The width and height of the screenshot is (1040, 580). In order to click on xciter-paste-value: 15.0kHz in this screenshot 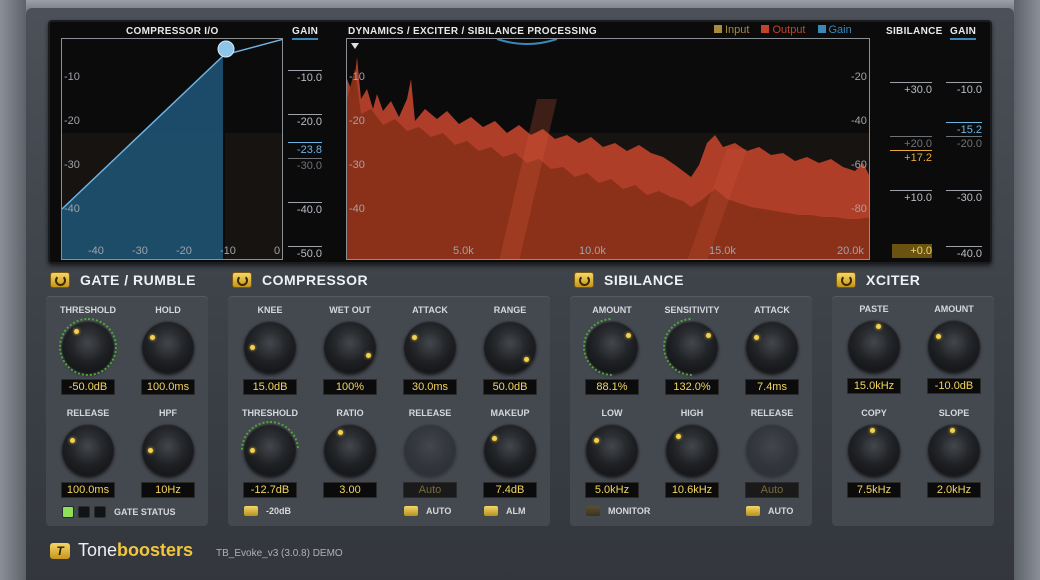, I will do `click(874, 386)`.